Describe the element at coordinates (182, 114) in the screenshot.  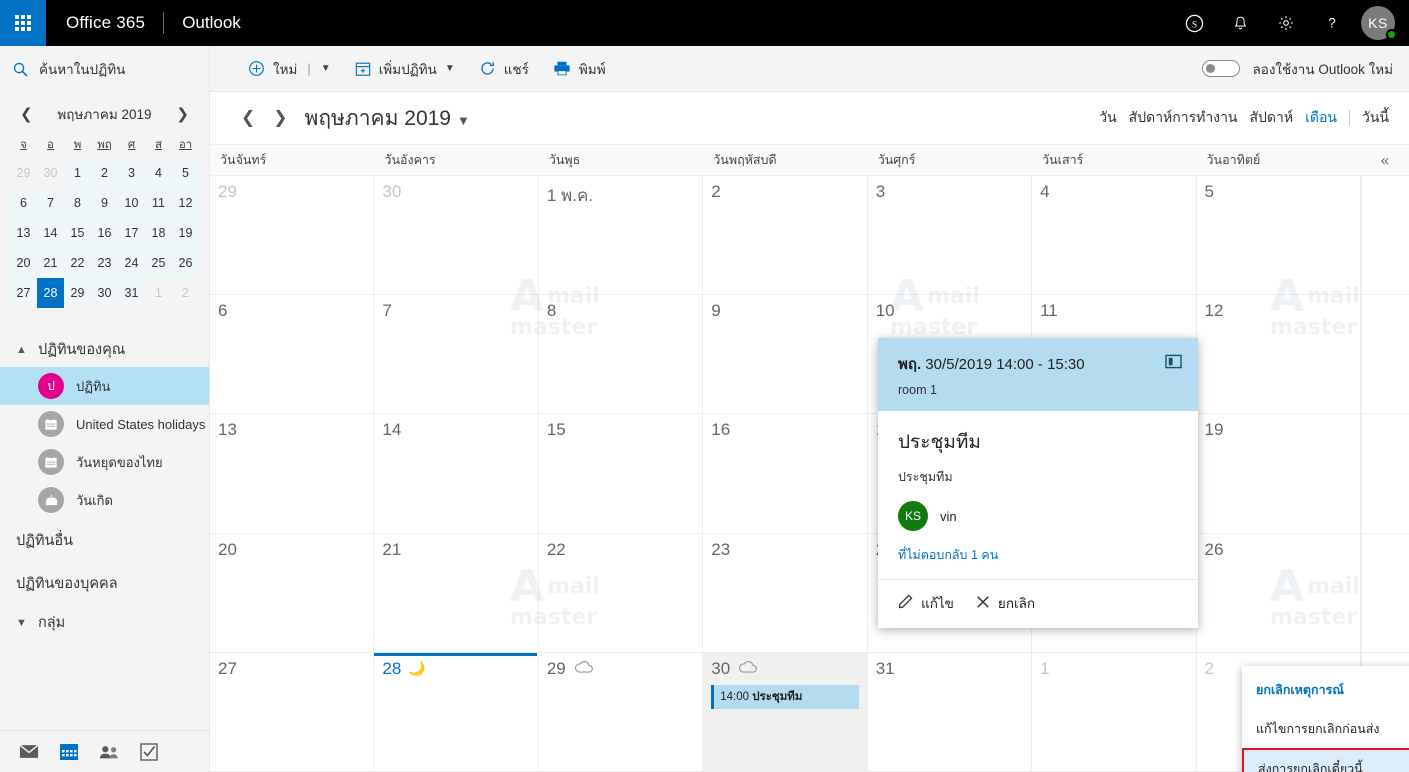
I see `chevron-right-icon: ❯` at that location.